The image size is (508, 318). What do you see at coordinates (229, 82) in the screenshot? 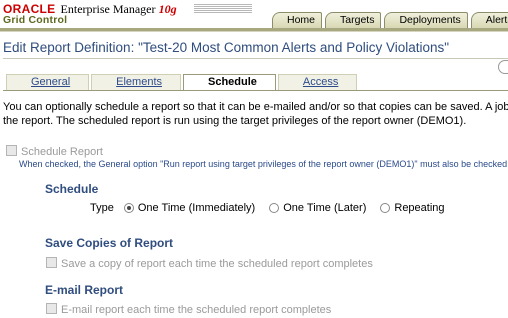
I see `subtab-schedule: Schedule` at bounding box center [229, 82].